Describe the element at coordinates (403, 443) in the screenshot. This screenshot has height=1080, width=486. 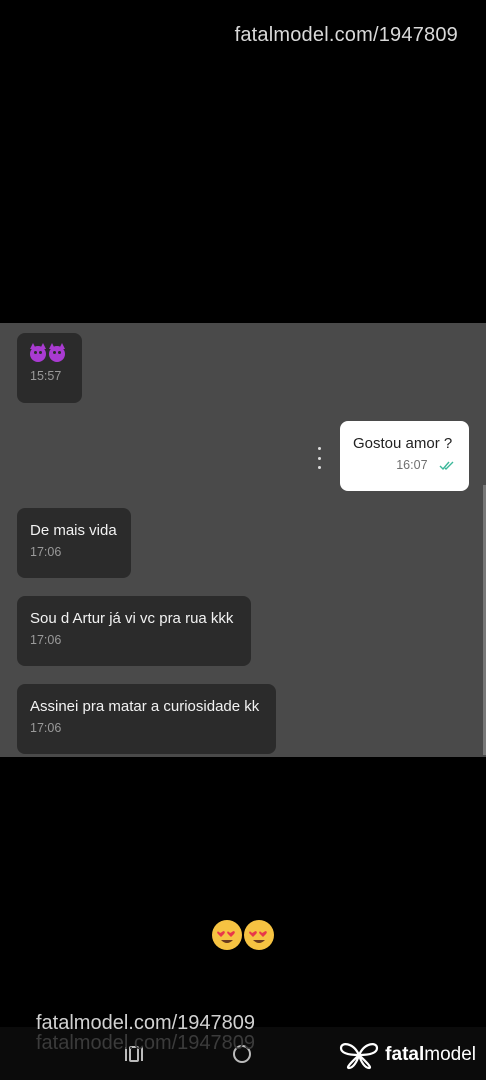
I see `message-text: Gostou amor ?` at that location.